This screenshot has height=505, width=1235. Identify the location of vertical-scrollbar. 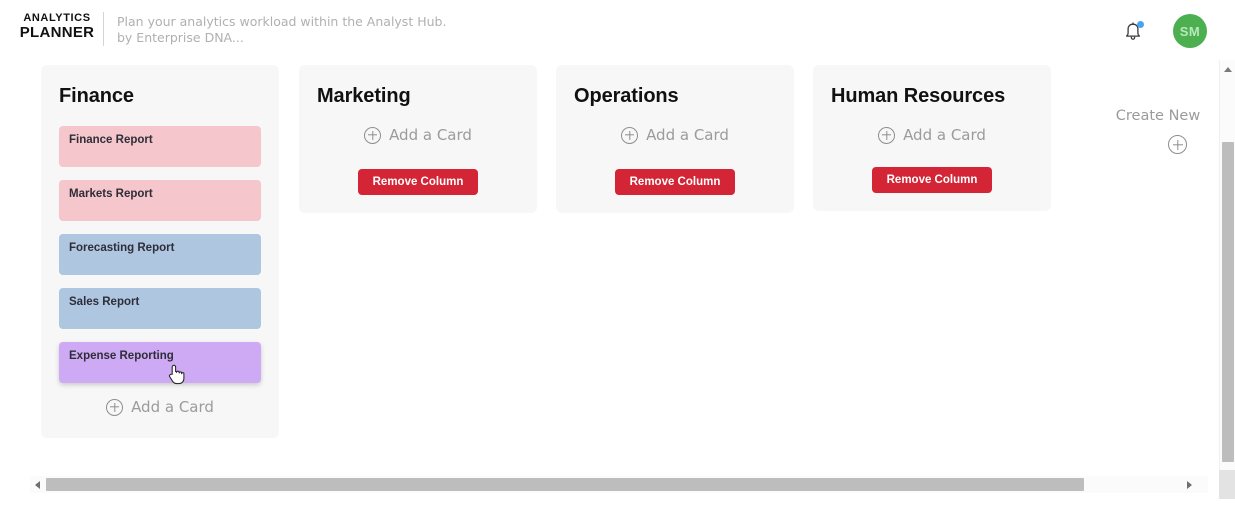
(1227, 267).